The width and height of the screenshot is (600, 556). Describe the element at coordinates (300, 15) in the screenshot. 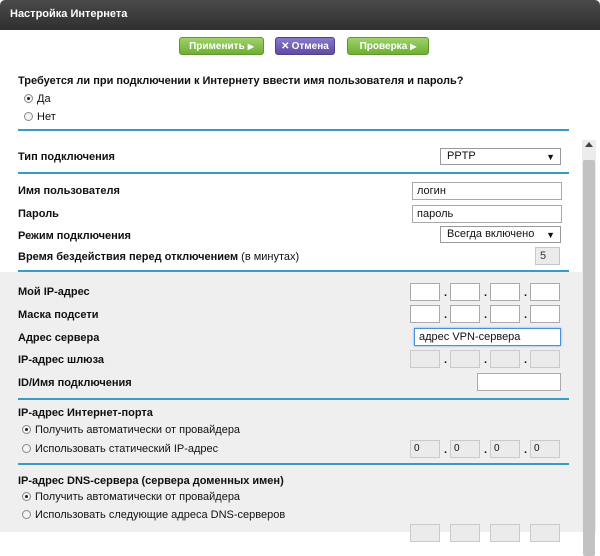

I see `title-bar: Настройка Интернета` at that location.